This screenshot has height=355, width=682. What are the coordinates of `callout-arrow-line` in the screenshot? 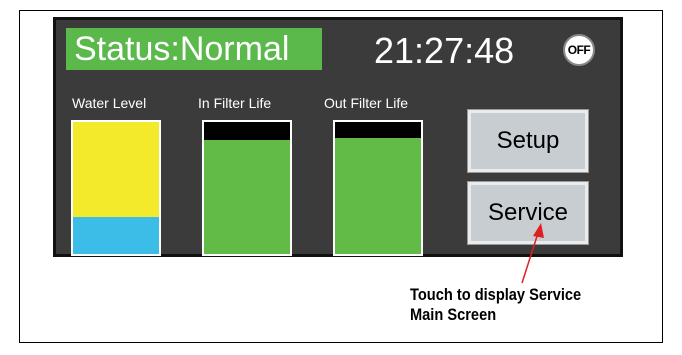 It's located at (530, 256).